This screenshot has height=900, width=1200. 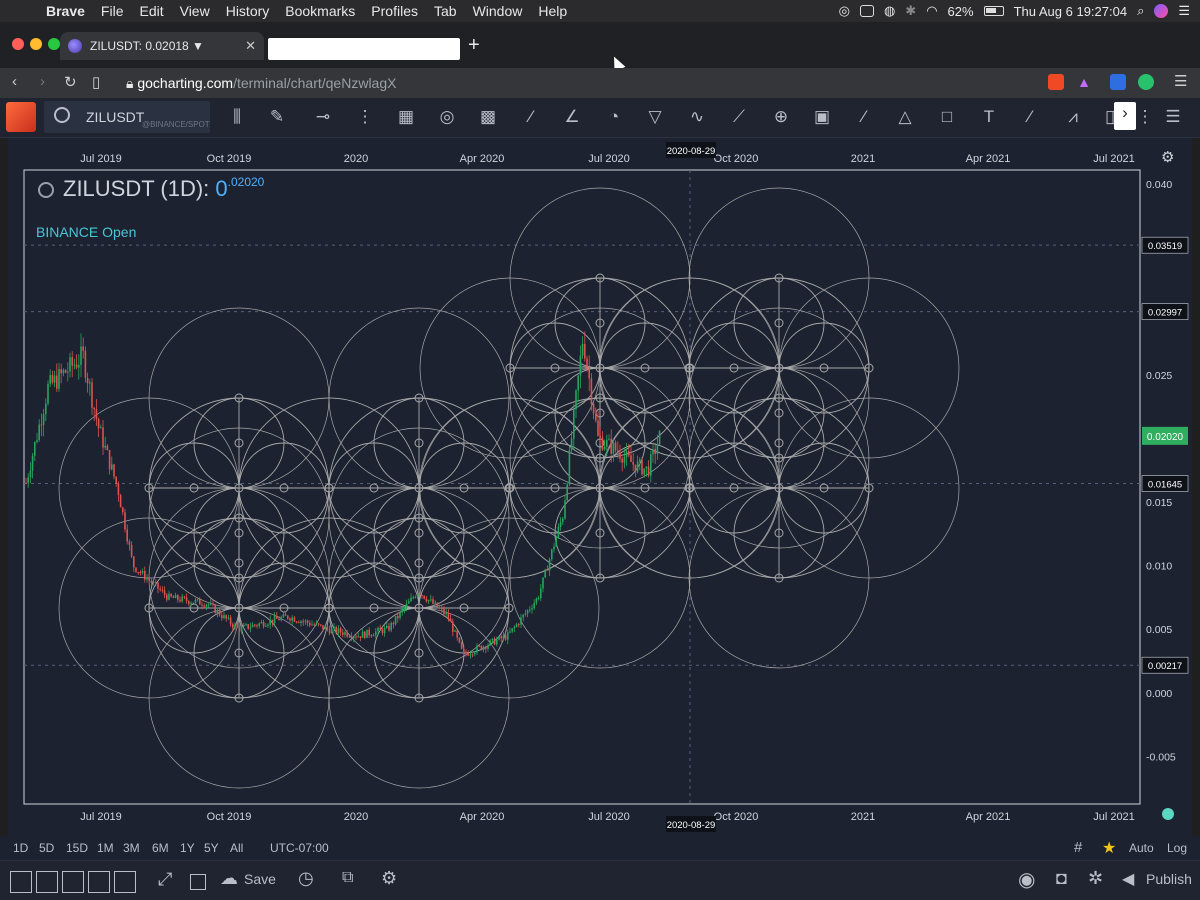 What do you see at coordinates (406, 117) in the screenshot?
I see `grid-tool-icon: ▦` at bounding box center [406, 117].